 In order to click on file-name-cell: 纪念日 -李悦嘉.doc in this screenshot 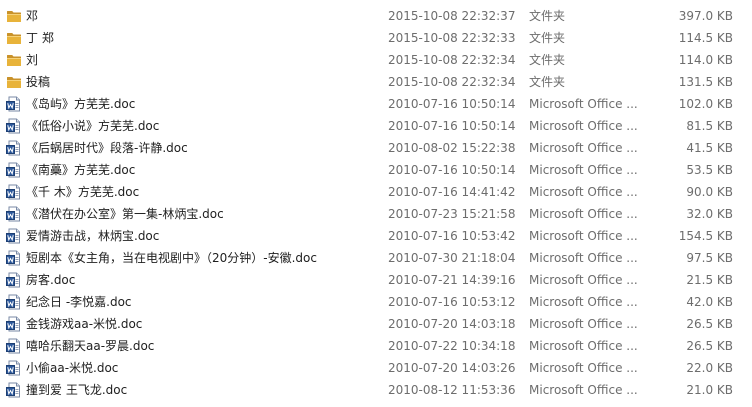, I will do `click(194, 302)`.